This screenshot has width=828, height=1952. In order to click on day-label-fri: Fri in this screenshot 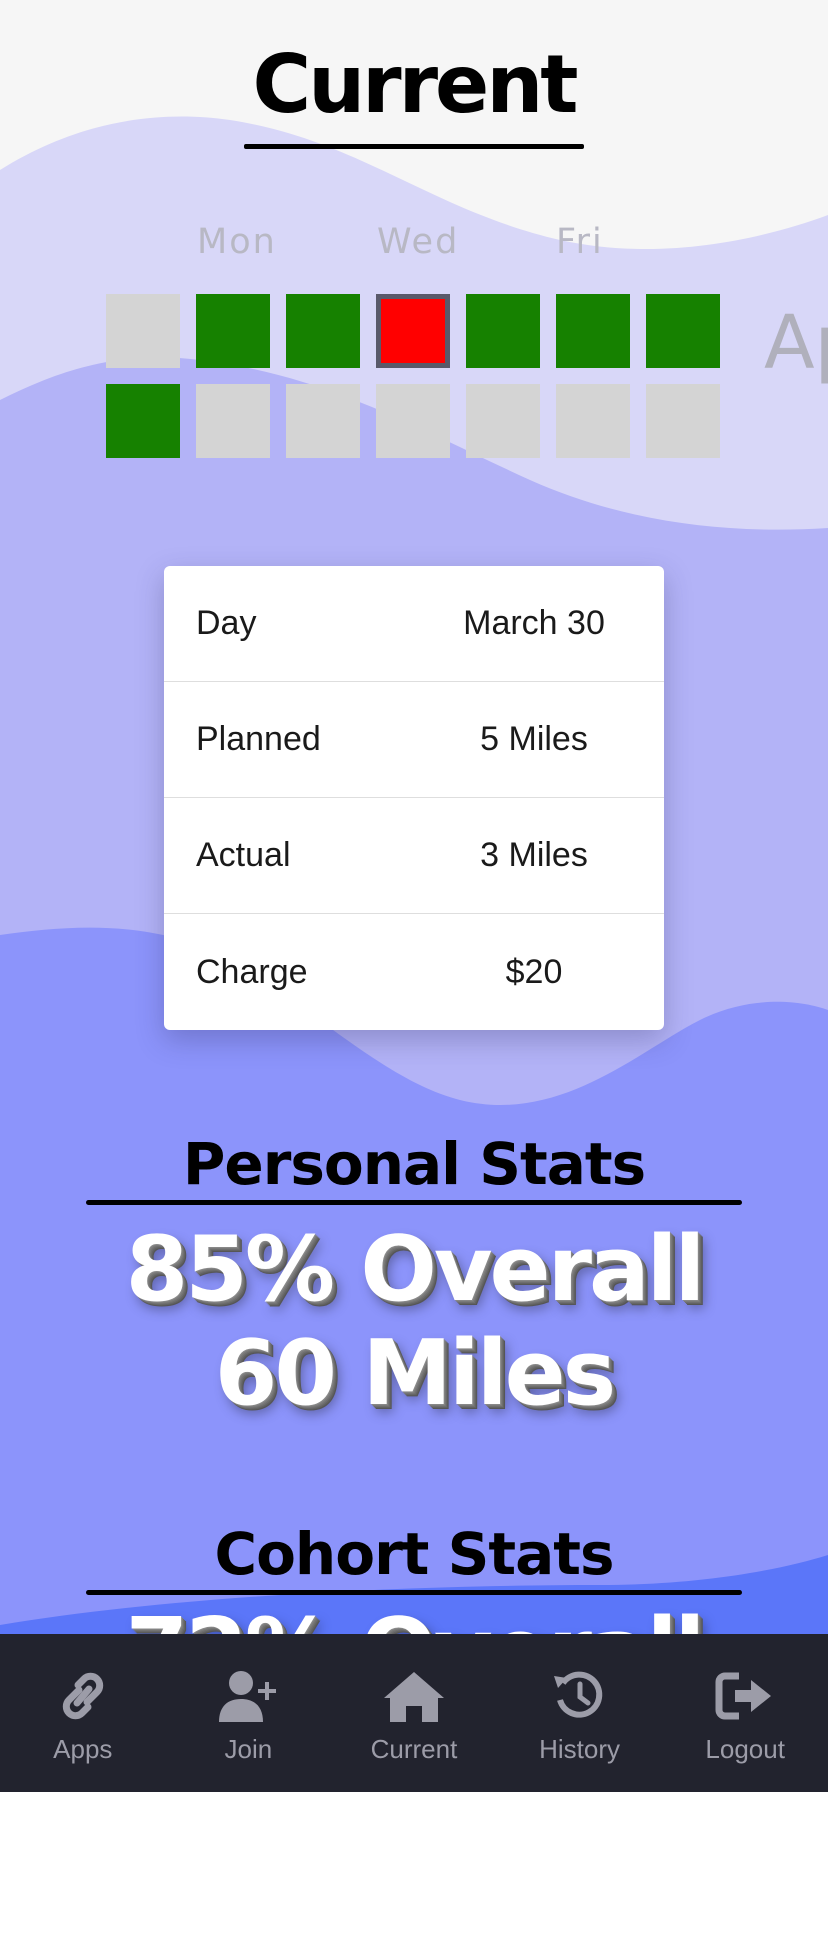, I will do `click(580, 242)`.